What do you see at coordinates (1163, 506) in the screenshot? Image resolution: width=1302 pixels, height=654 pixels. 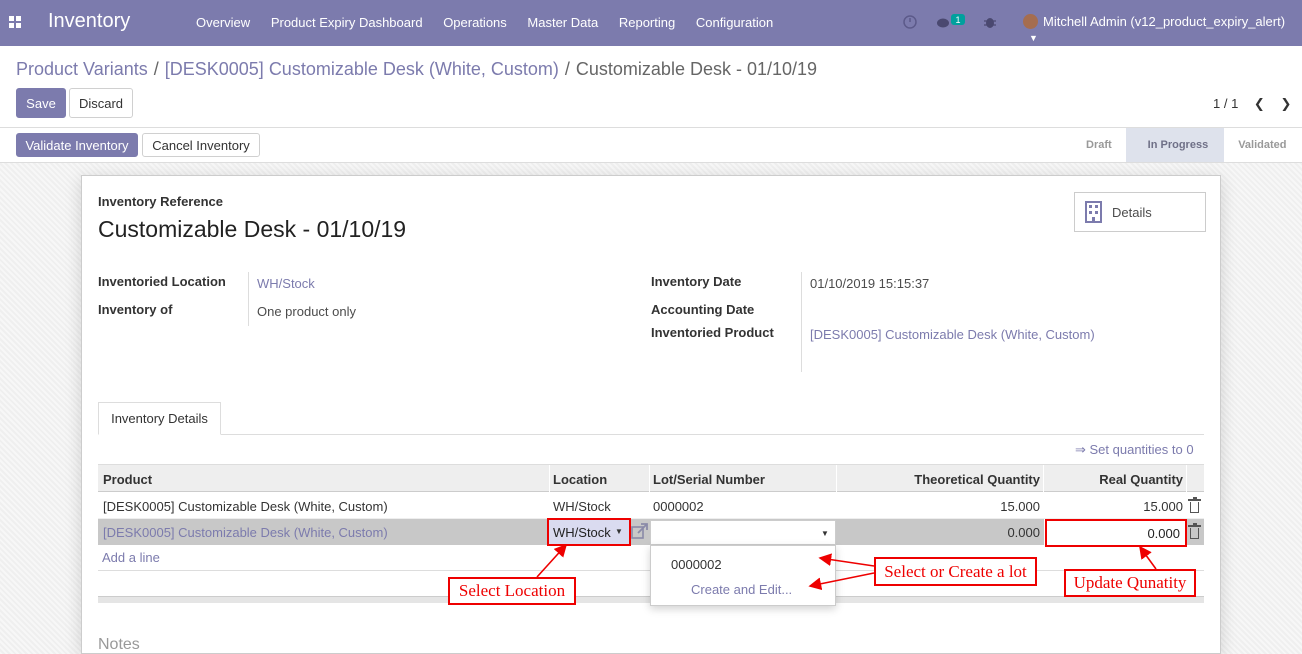 I see `row-real-qty: 15.000` at bounding box center [1163, 506].